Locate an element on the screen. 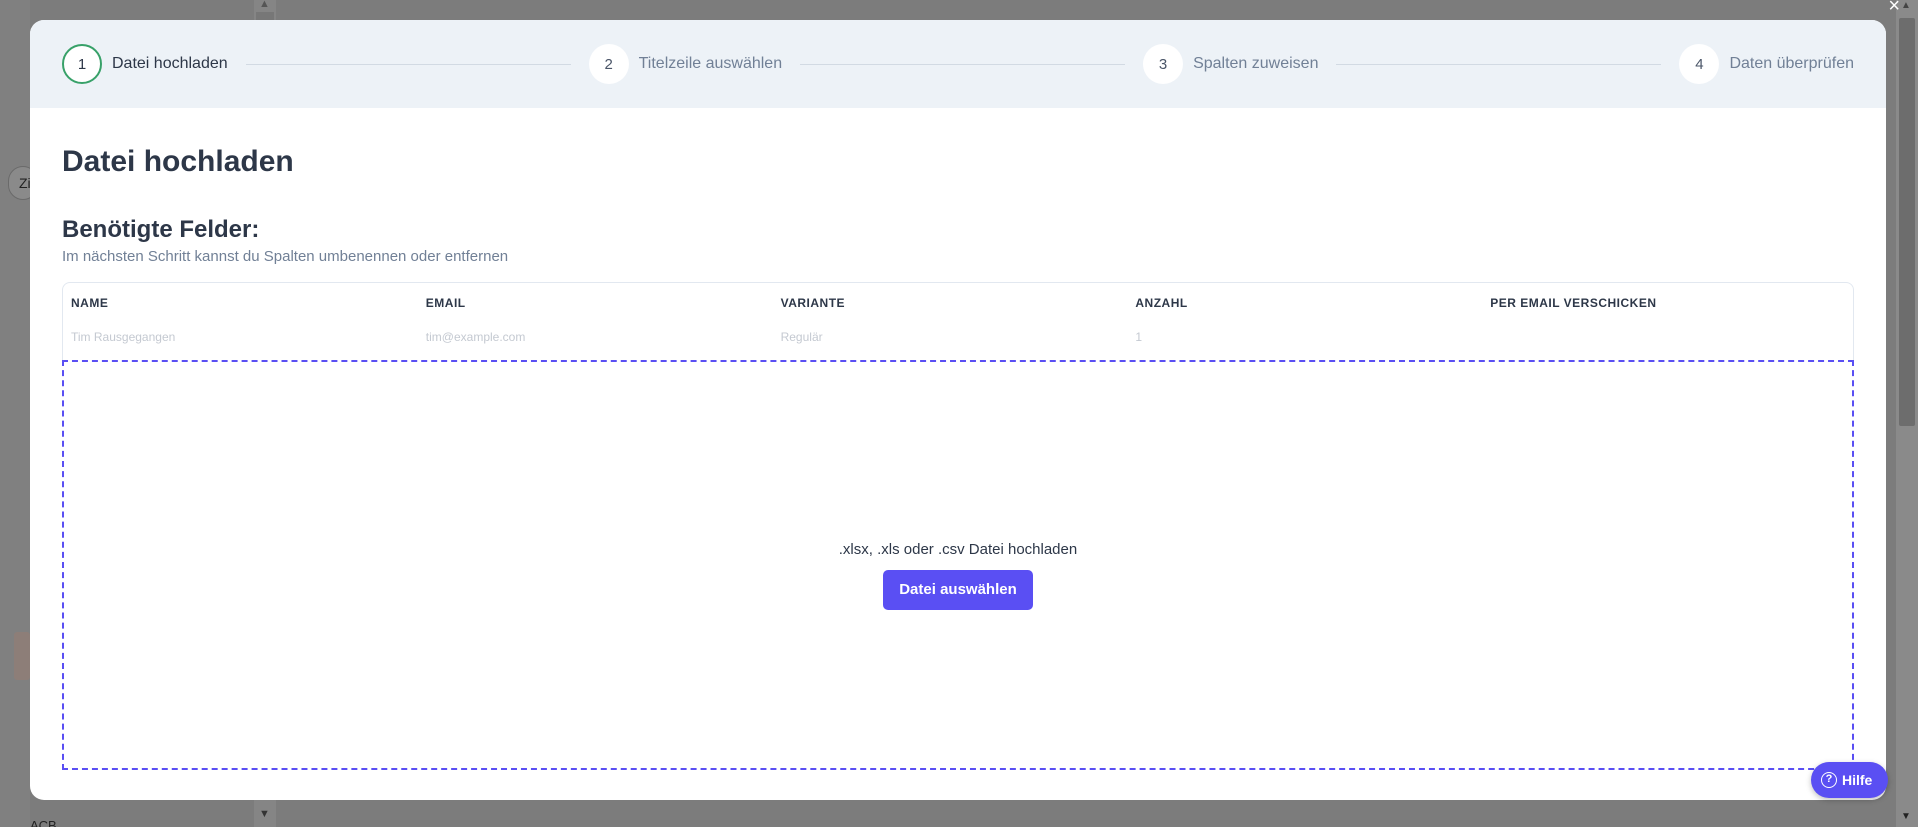 This screenshot has width=1918, height=827. page-scrollbar: ▲ ▼ is located at coordinates (1907, 413).